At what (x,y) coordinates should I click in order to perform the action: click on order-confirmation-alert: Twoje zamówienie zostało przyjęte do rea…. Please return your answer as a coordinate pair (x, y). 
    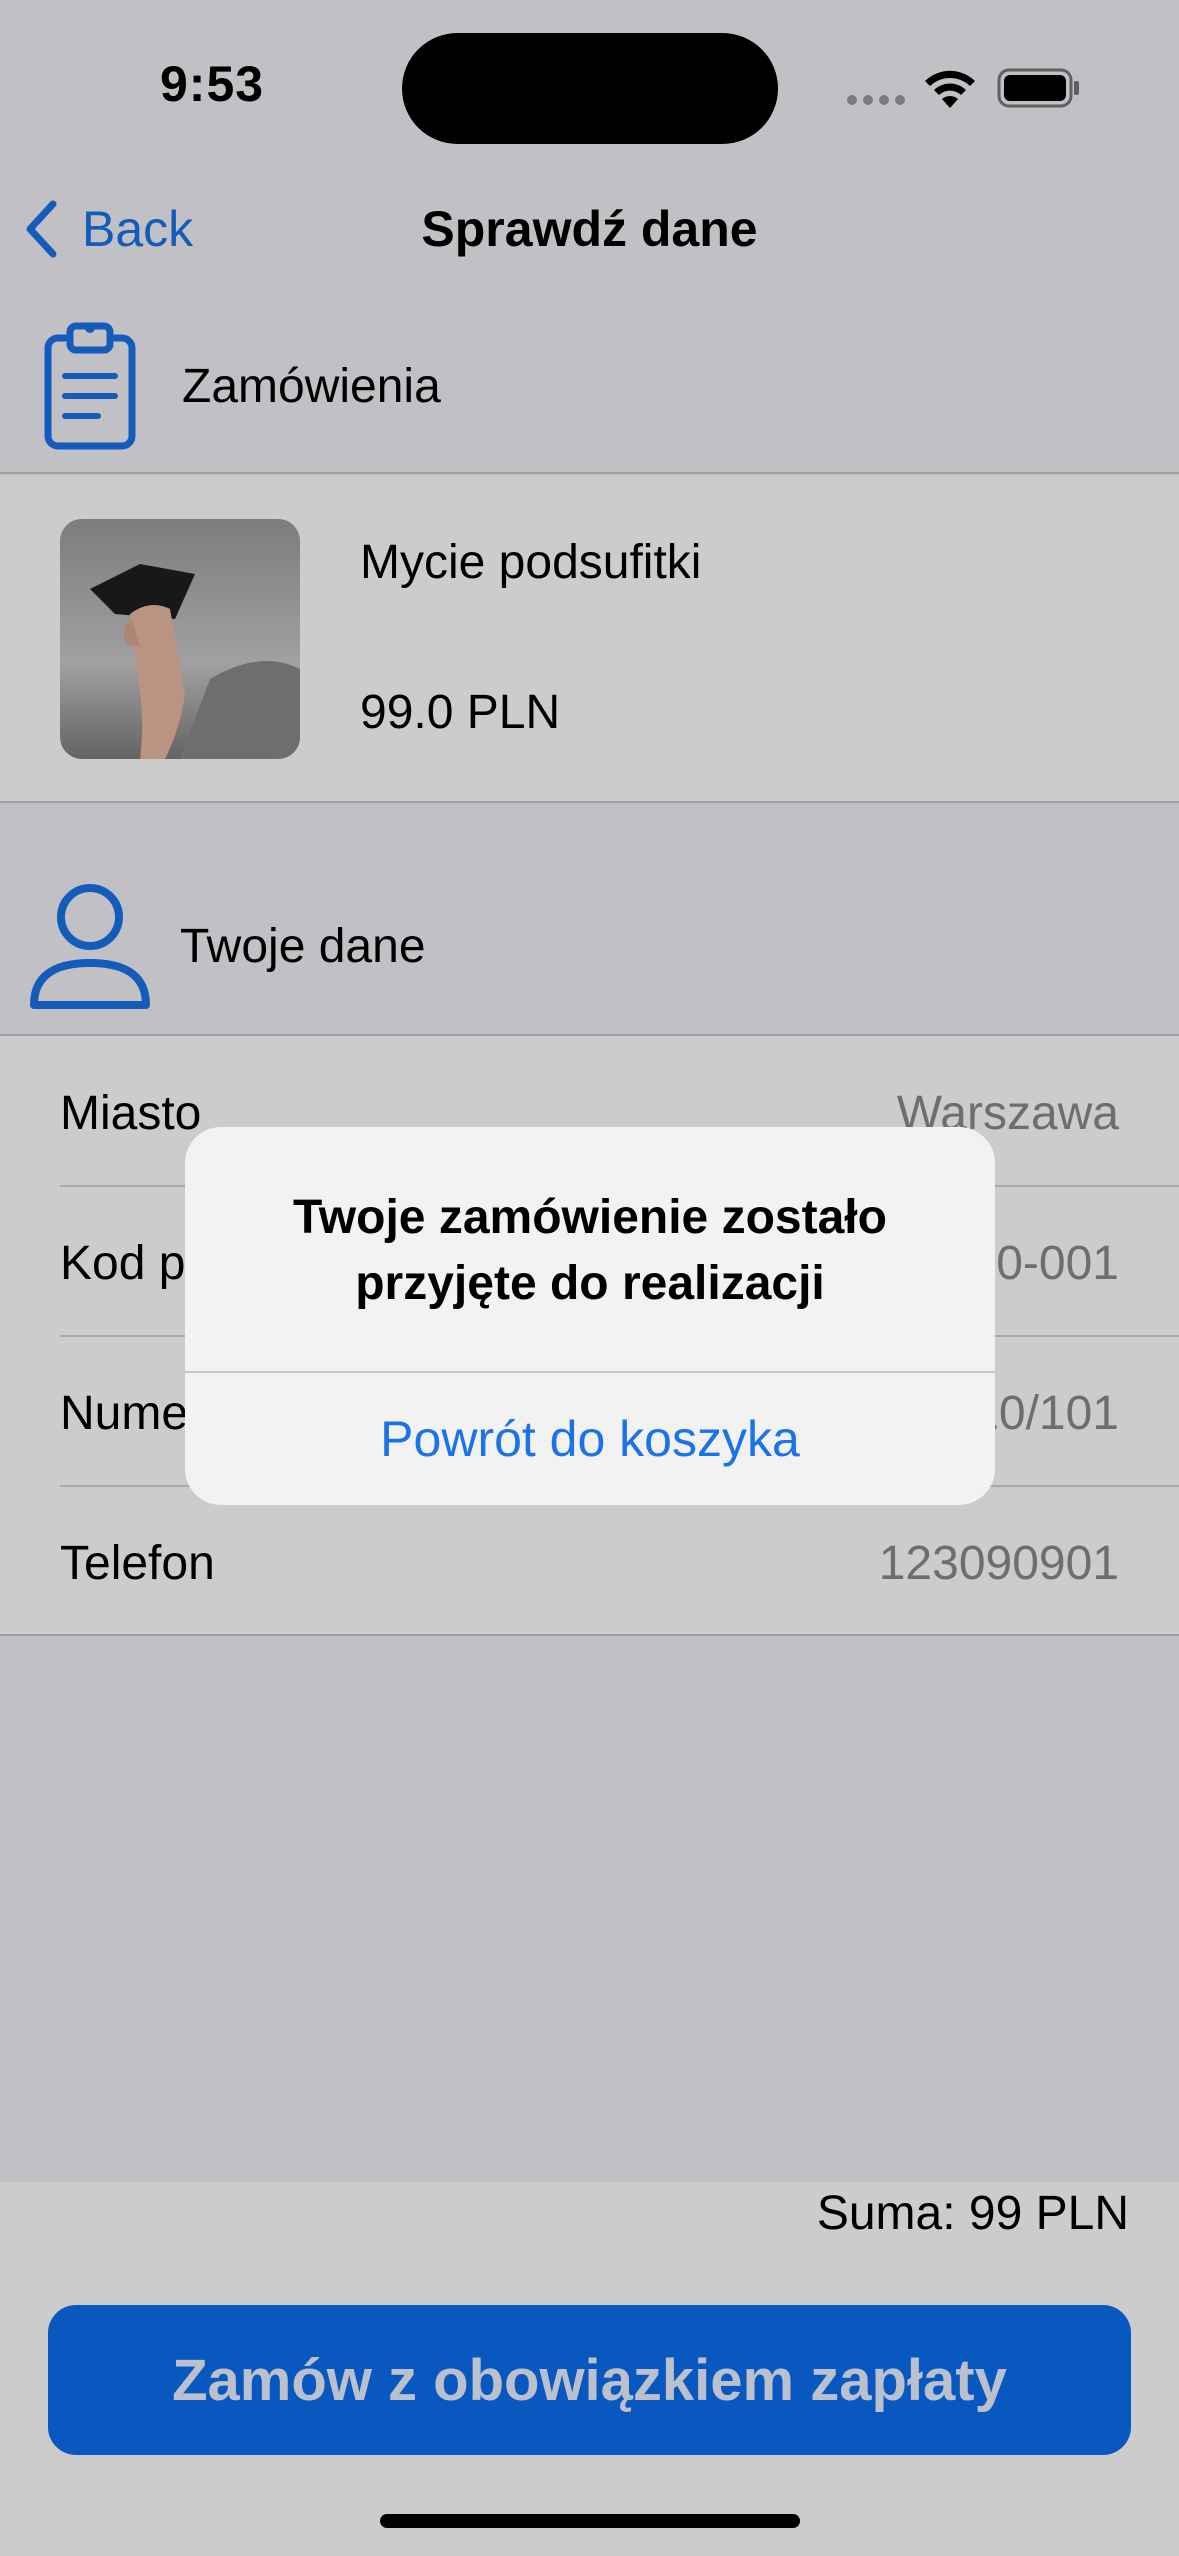
    Looking at the image, I should click on (590, 1316).